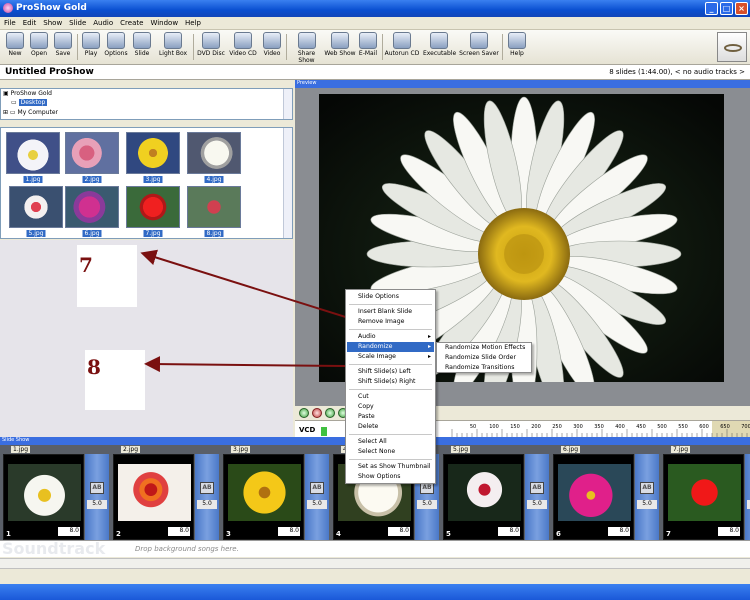 The image size is (750, 600). What do you see at coordinates (390, 337) in the screenshot?
I see `menu-audio: Audio ▸` at bounding box center [390, 337].